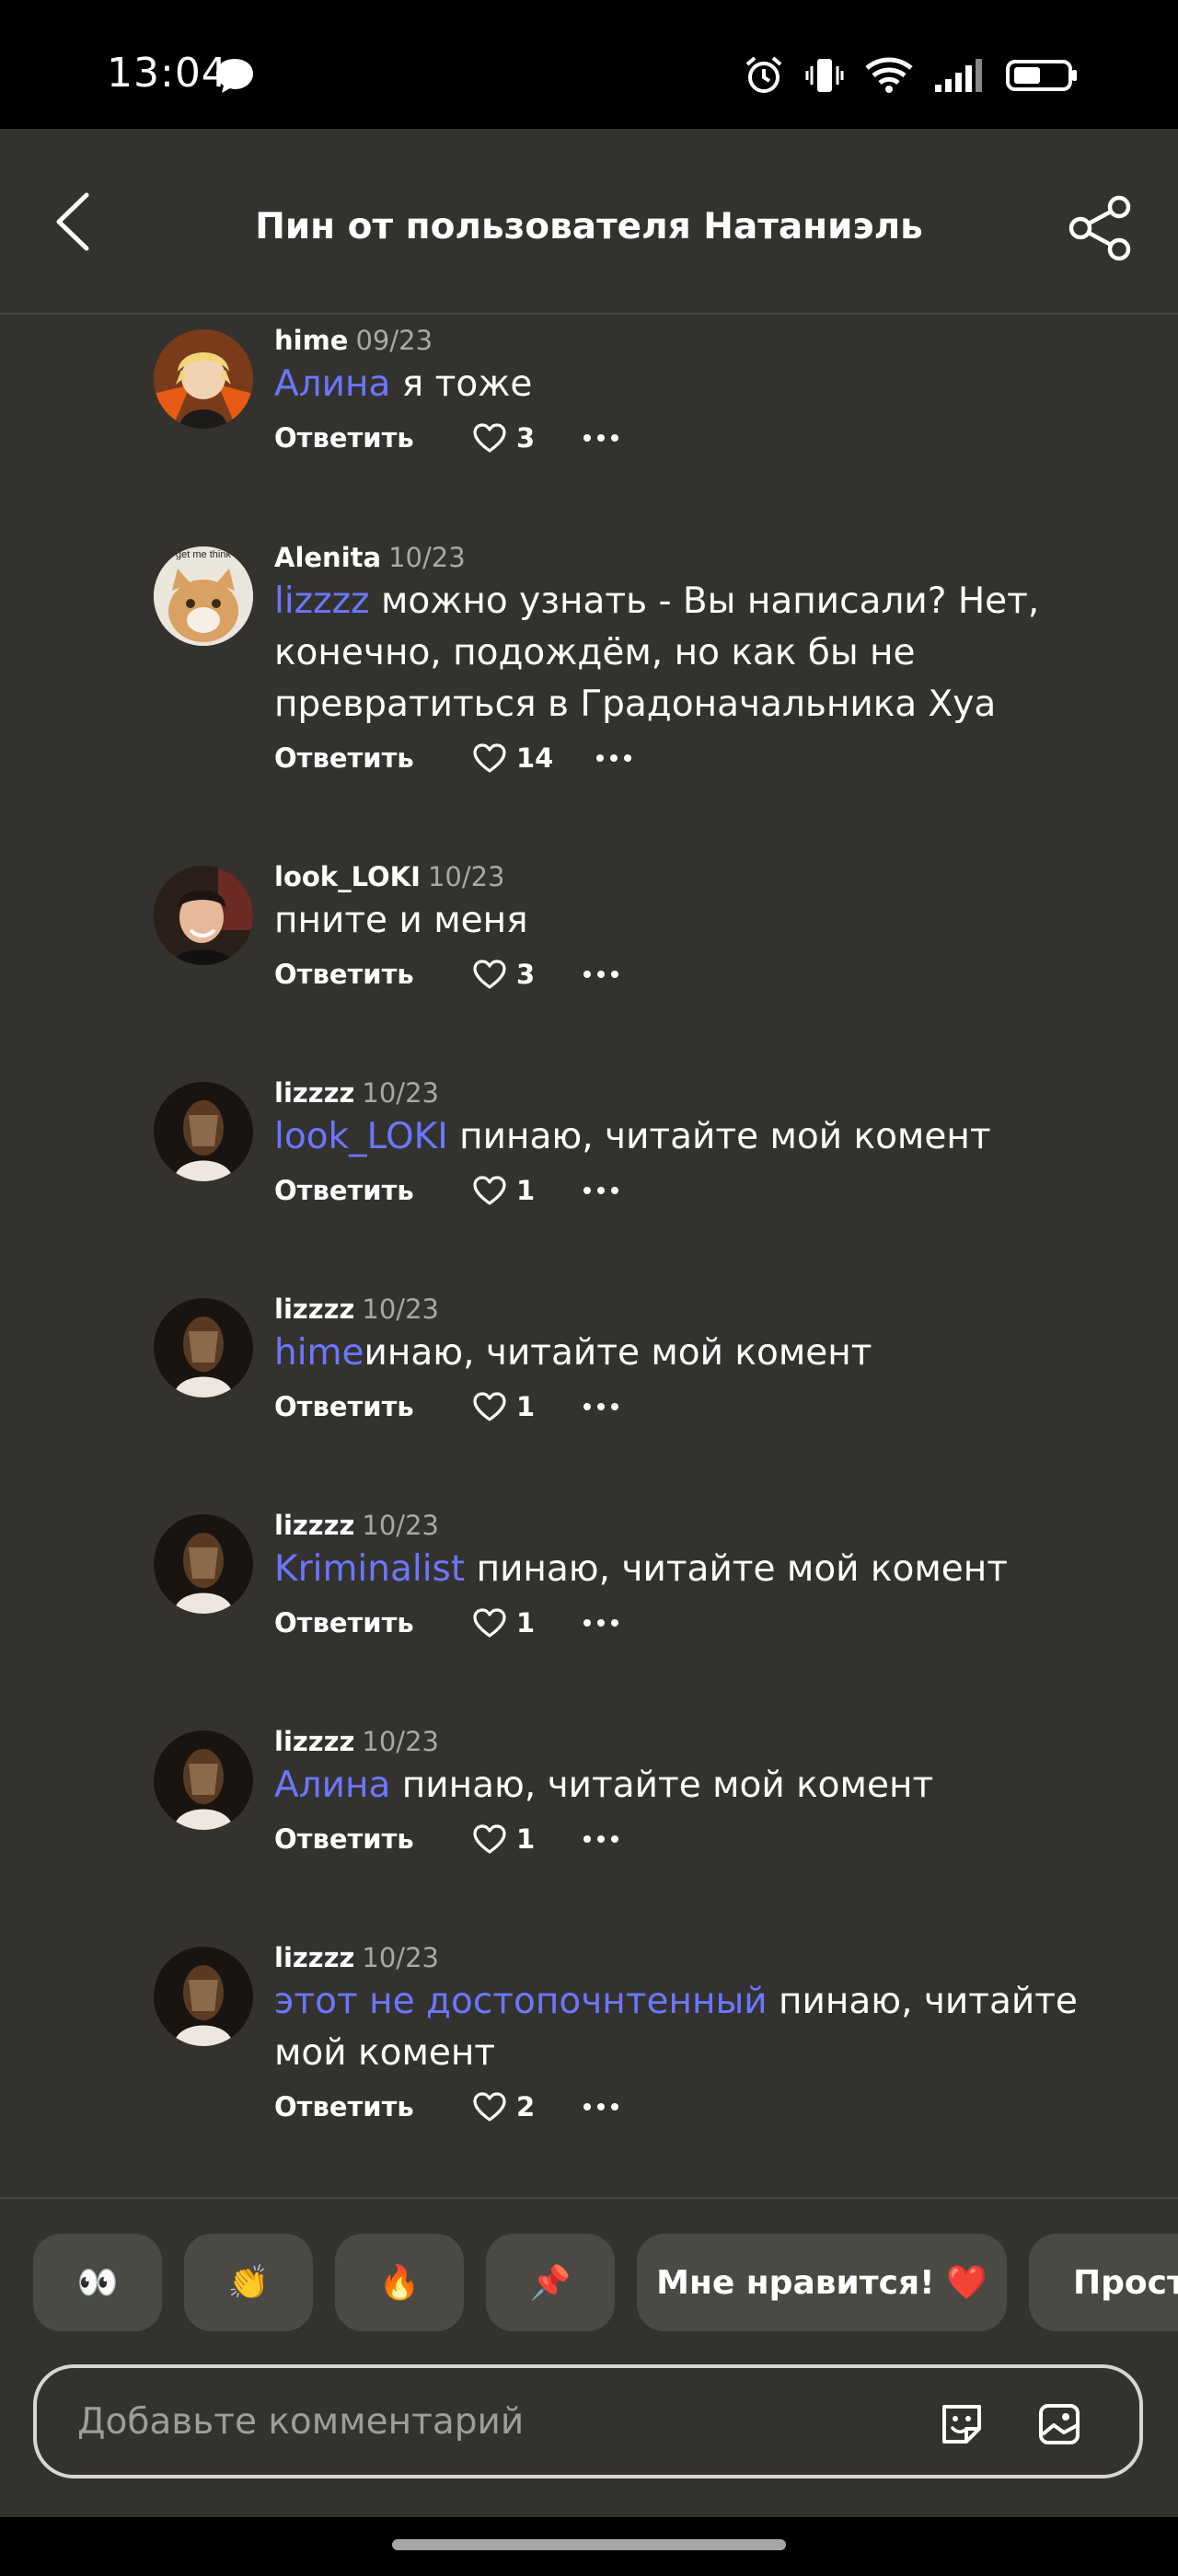  I want to click on comment-author: hime, so click(311, 340).